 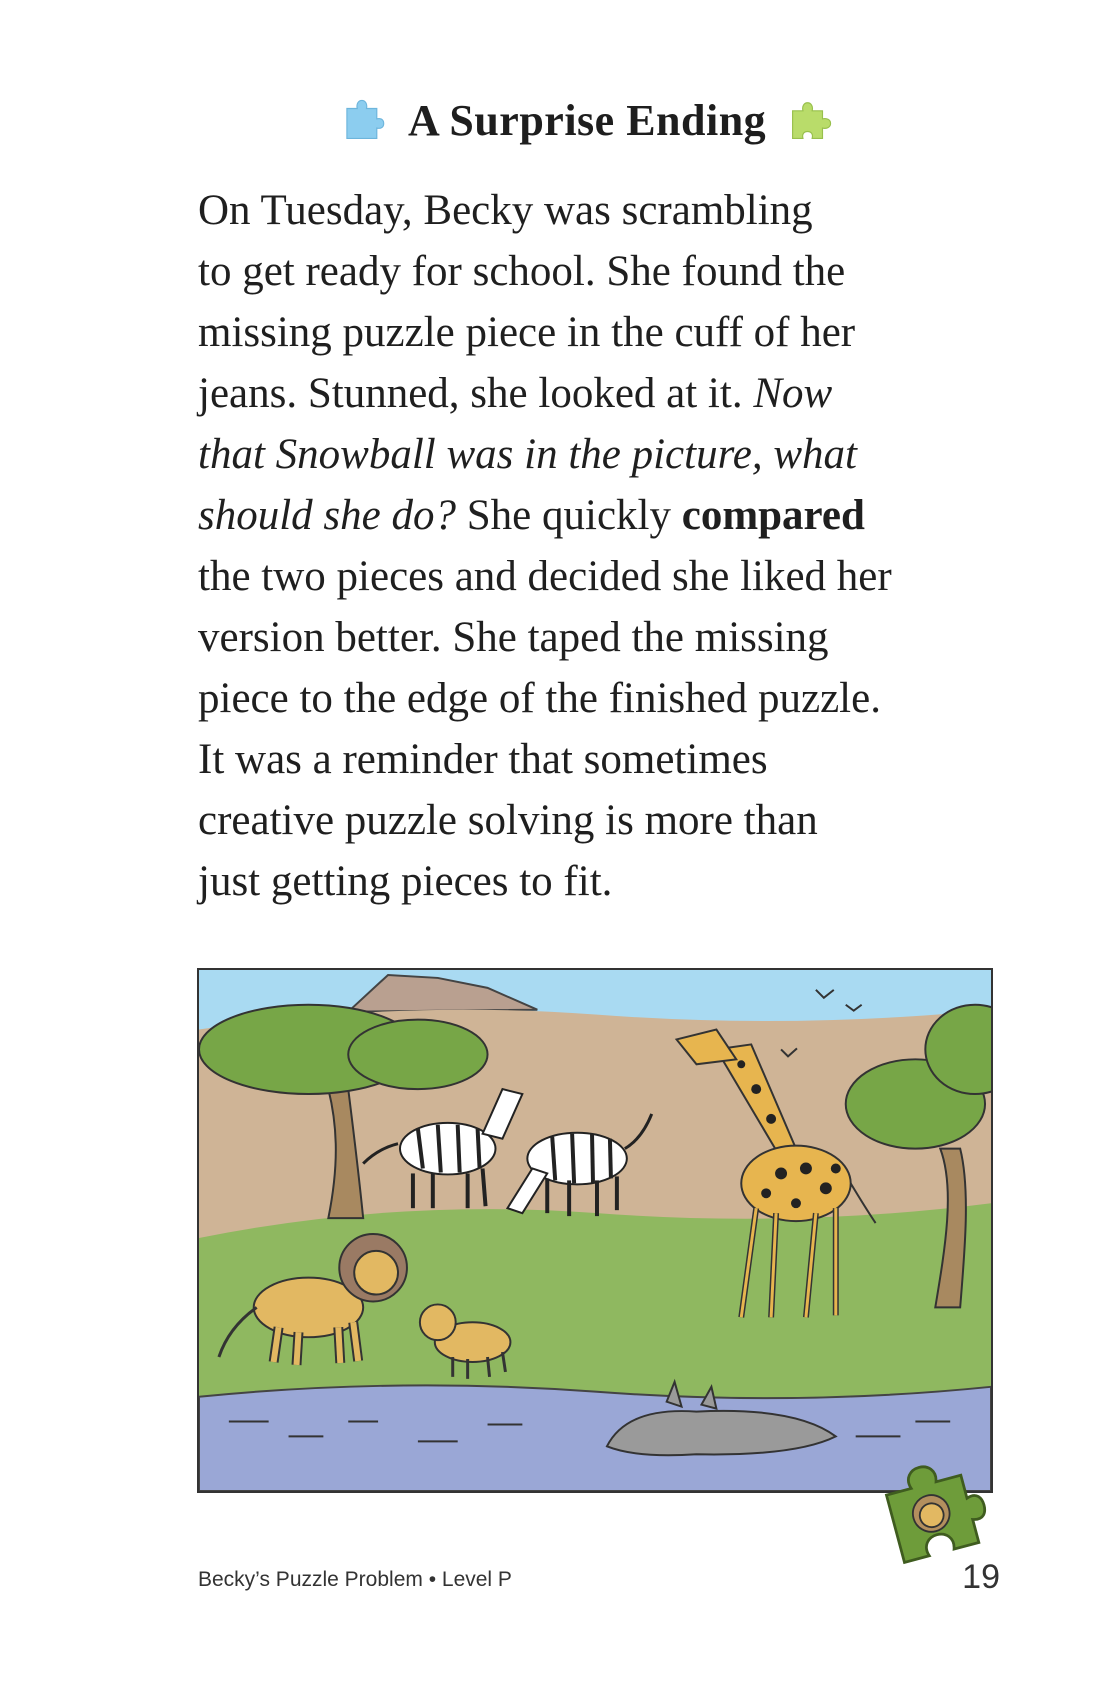 I want to click on italic-thought: Now, so click(x=793, y=393).